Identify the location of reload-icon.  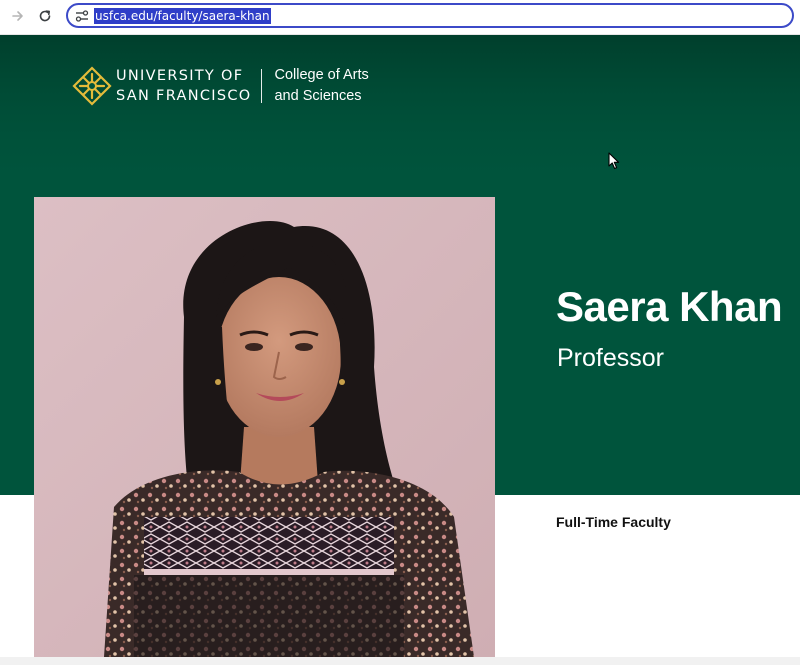
(45, 16).